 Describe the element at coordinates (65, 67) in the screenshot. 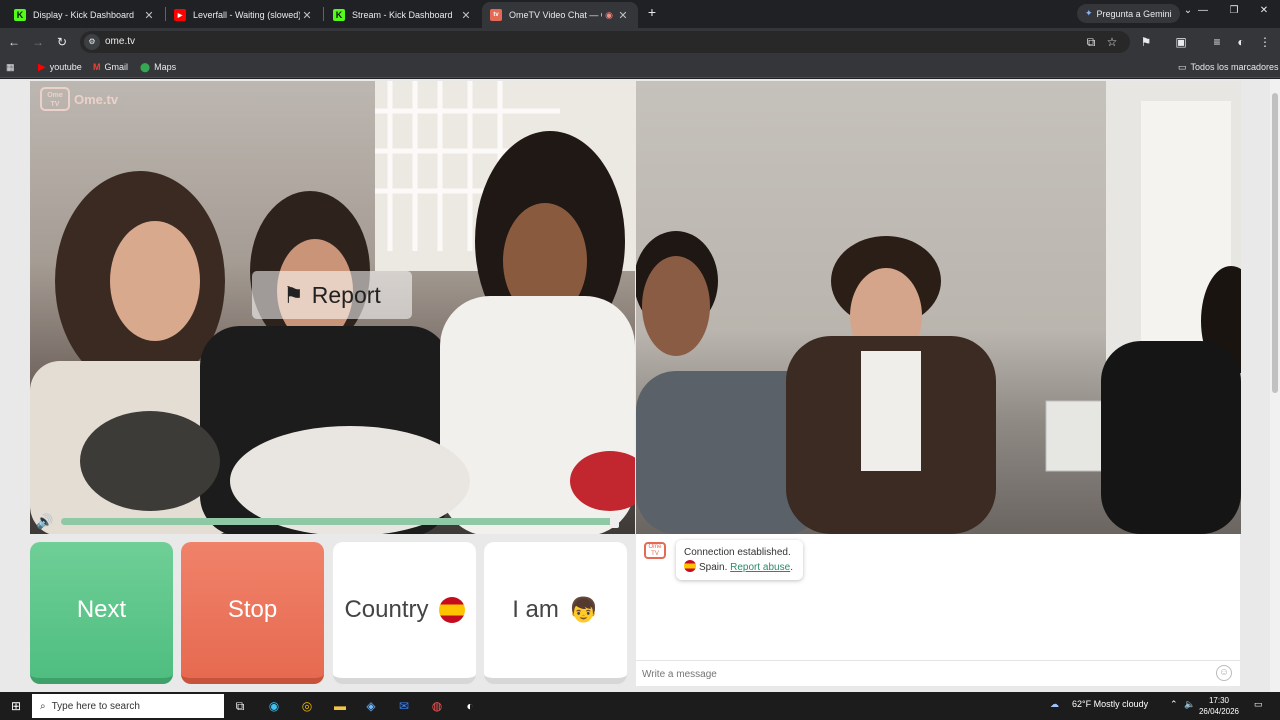

I see `bookmark-label: youtube` at that location.